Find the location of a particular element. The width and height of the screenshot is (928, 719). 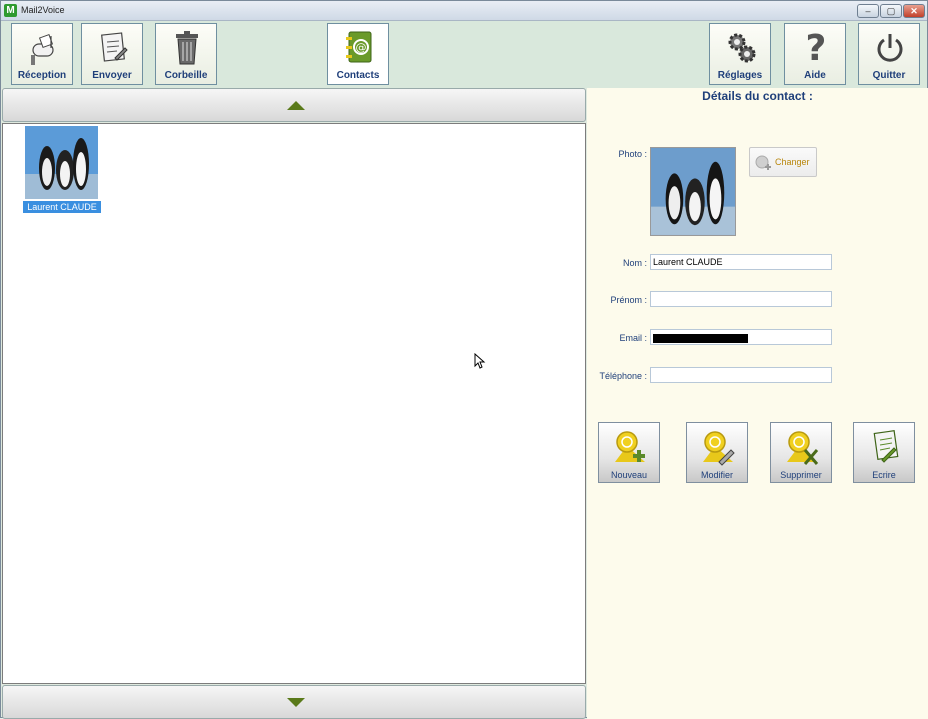

gears-icon is located at coordinates (742, 48).